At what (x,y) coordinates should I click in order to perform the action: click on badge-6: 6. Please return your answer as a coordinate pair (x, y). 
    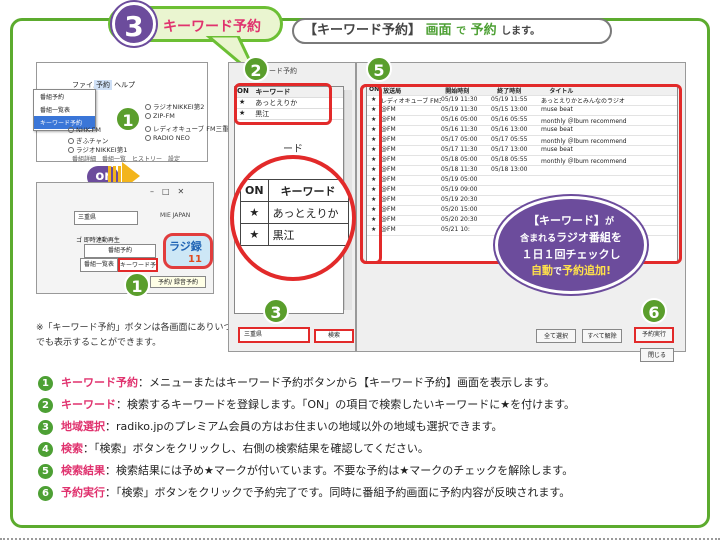
    Looking at the image, I should click on (654, 311).